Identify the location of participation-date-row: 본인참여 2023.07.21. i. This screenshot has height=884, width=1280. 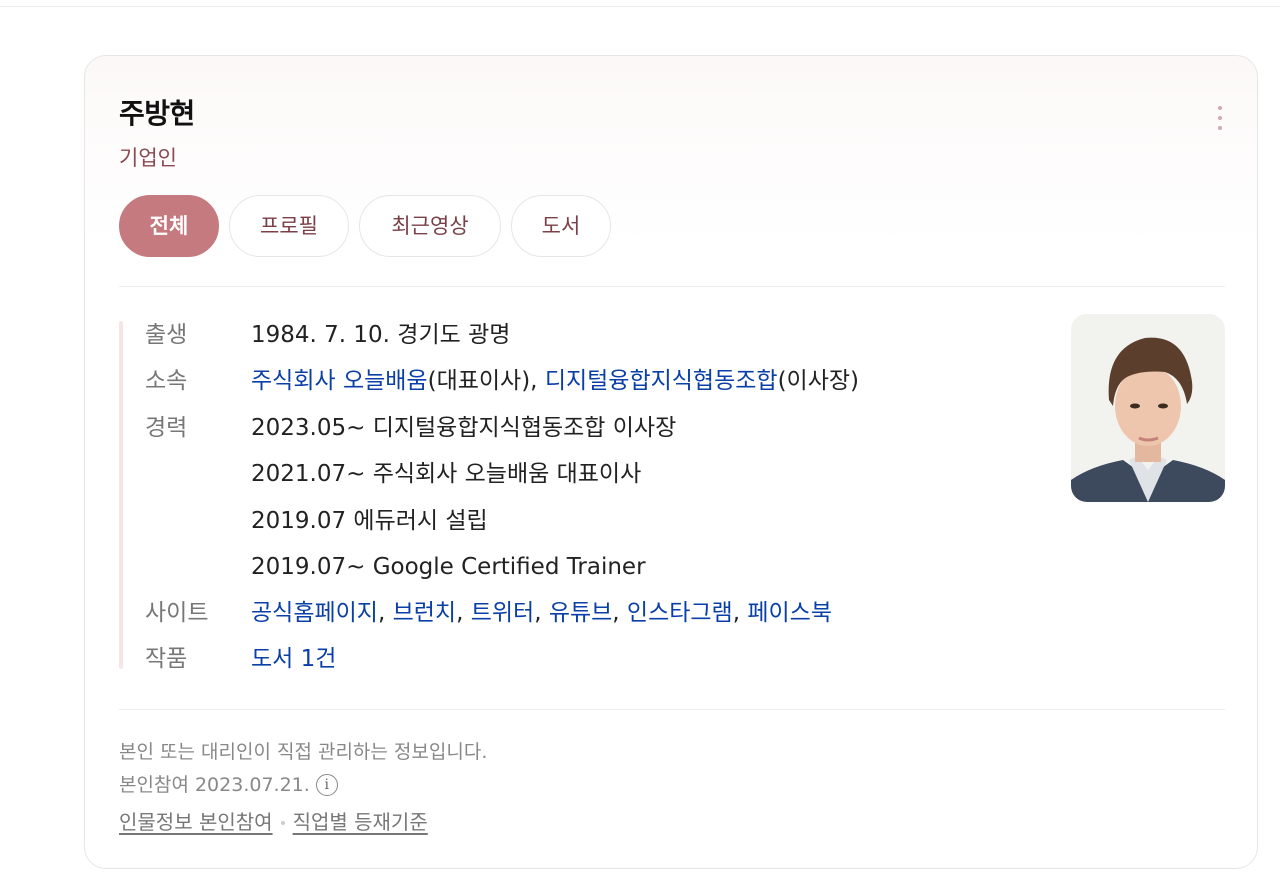
(228, 785).